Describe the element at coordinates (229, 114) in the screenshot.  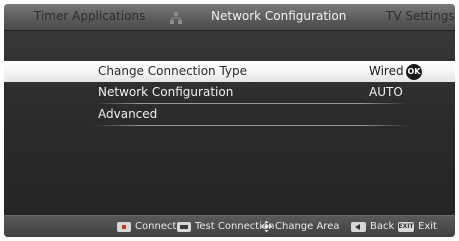
I see `menu-item-advanced: Advanced` at that location.